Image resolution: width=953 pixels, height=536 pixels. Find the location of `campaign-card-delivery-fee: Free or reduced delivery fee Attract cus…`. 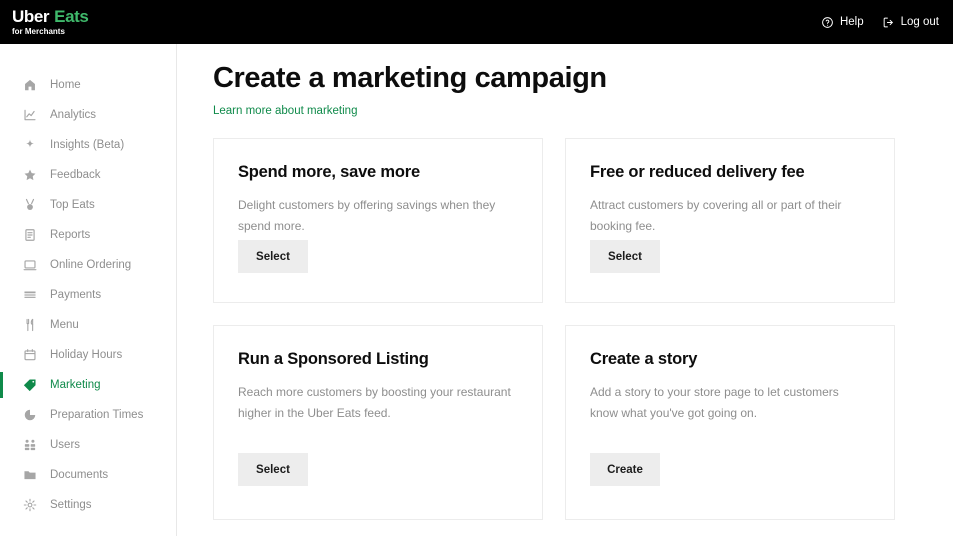

campaign-card-delivery-fee: Free or reduced delivery fee Attract cus… is located at coordinates (730, 221).